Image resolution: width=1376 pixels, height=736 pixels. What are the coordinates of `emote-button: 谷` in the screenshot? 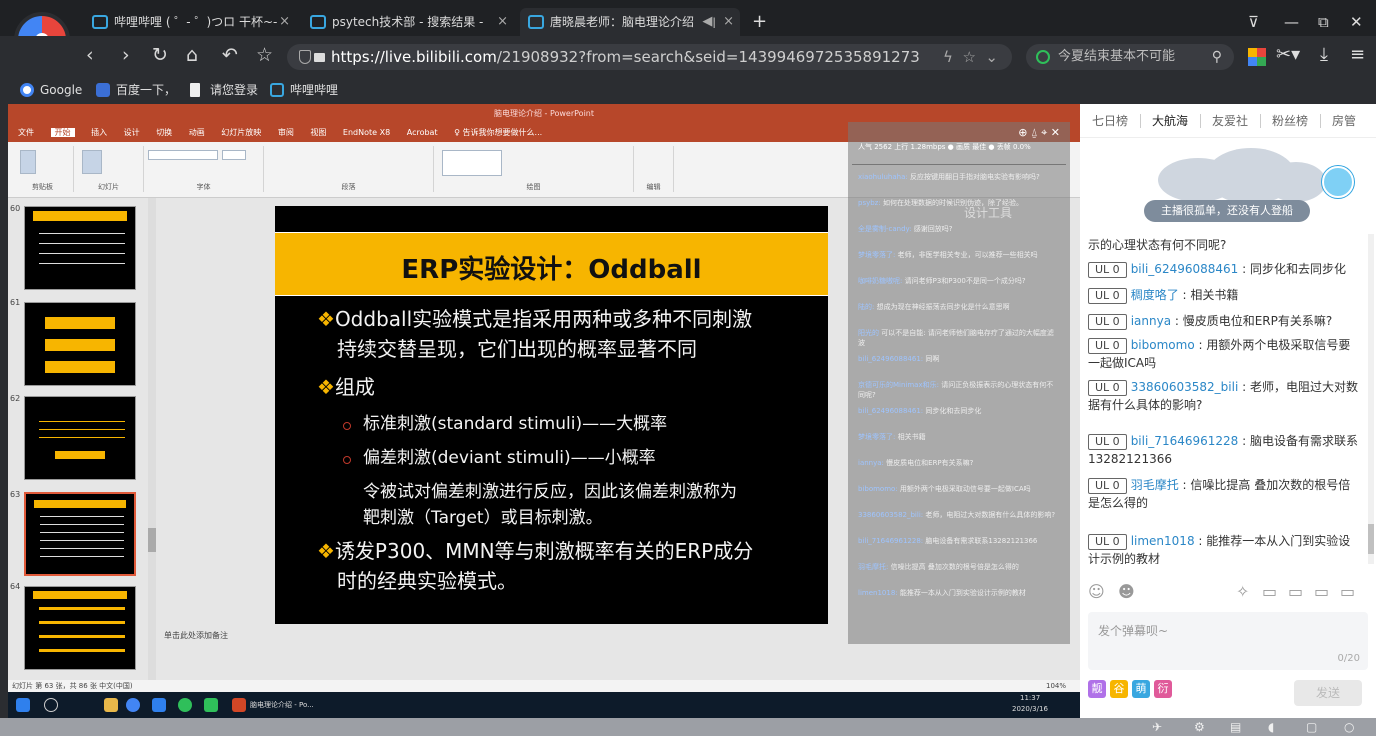 It's located at (1119, 689).